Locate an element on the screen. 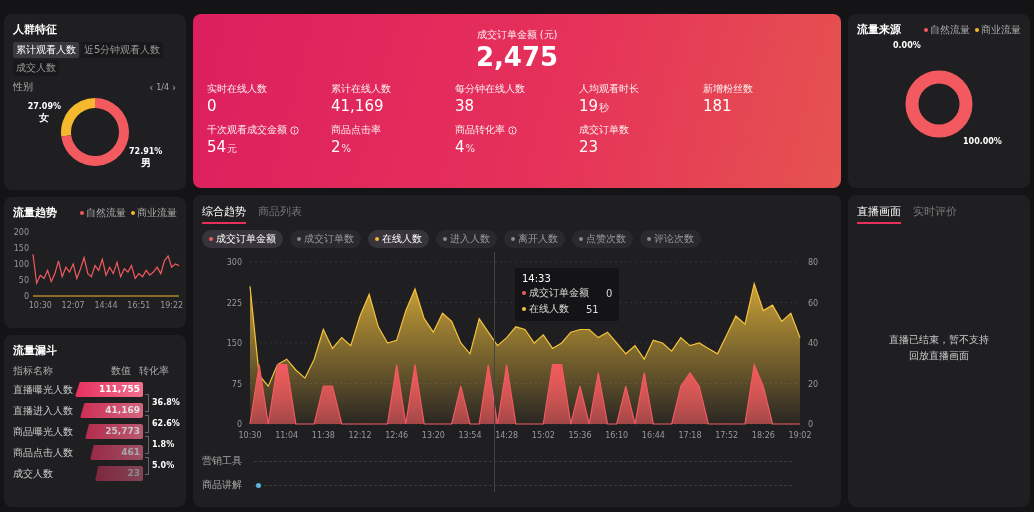 Image resolution: width=1034 pixels, height=512 pixels. axis-tick-label: 15:02 is located at coordinates (543, 435).